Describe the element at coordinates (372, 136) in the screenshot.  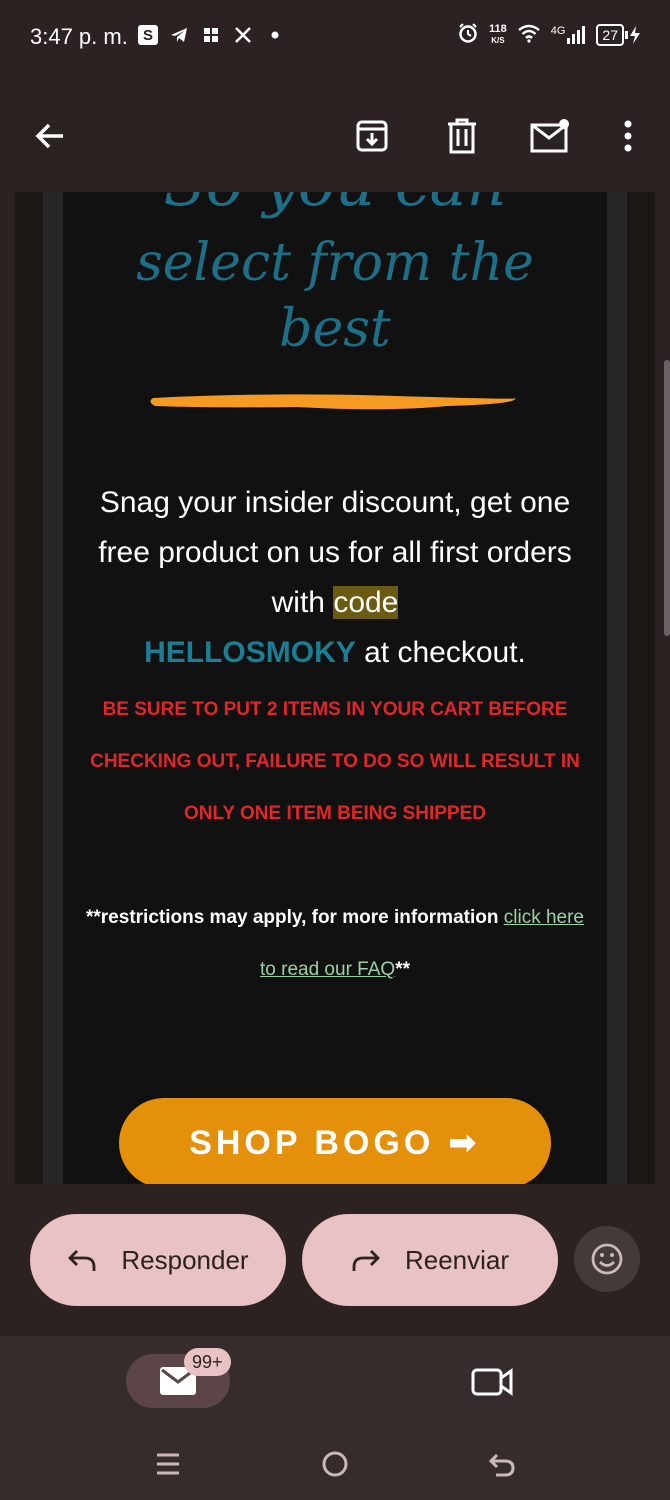
I see `archive-icon` at that location.